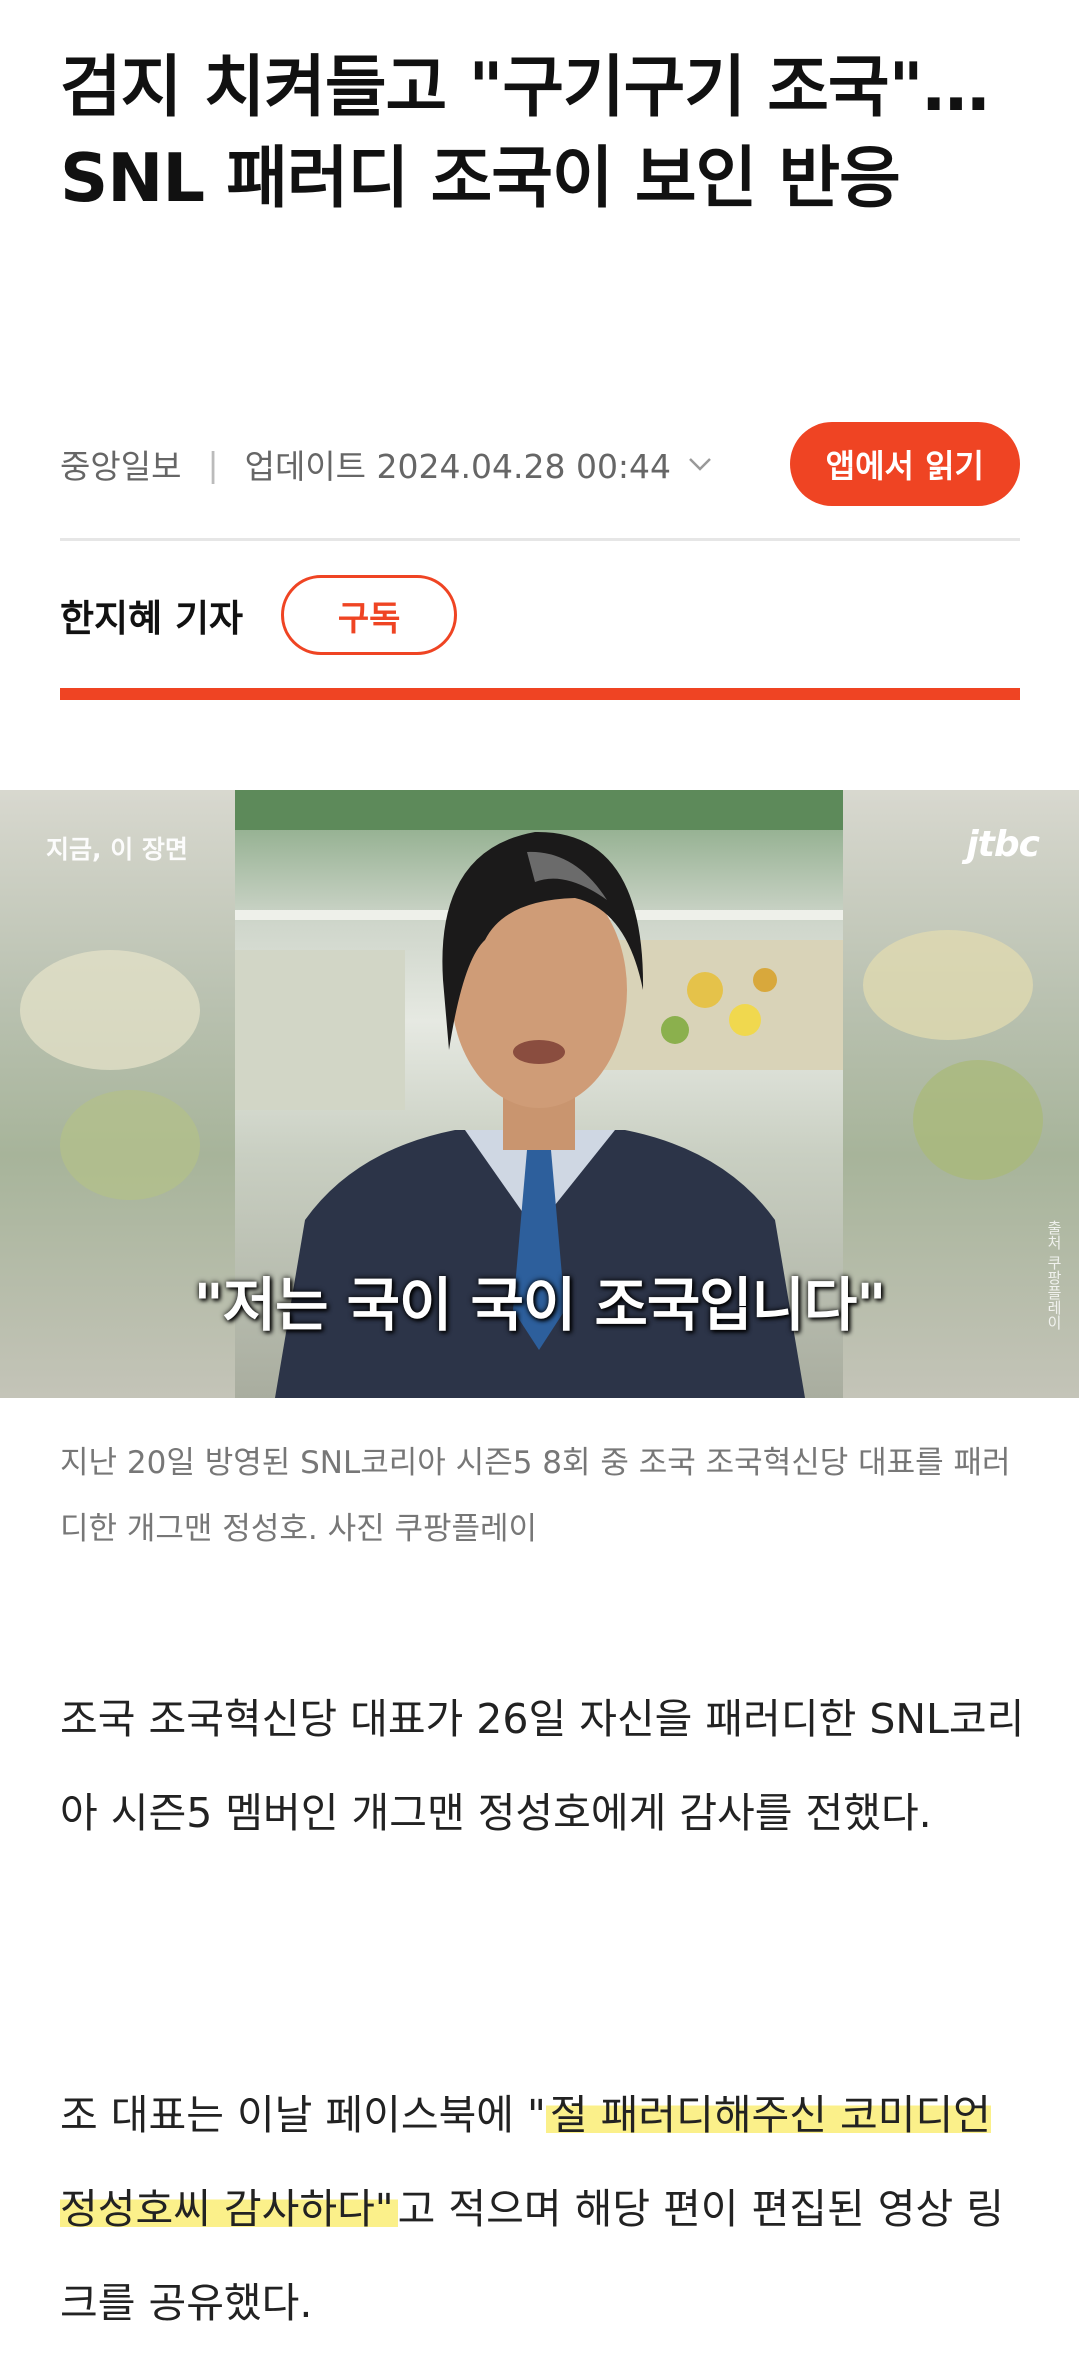 This screenshot has height=2371, width=1079. Describe the element at coordinates (904, 464) in the screenshot. I see `open-in-app-button: 앱에서 읽기` at that location.